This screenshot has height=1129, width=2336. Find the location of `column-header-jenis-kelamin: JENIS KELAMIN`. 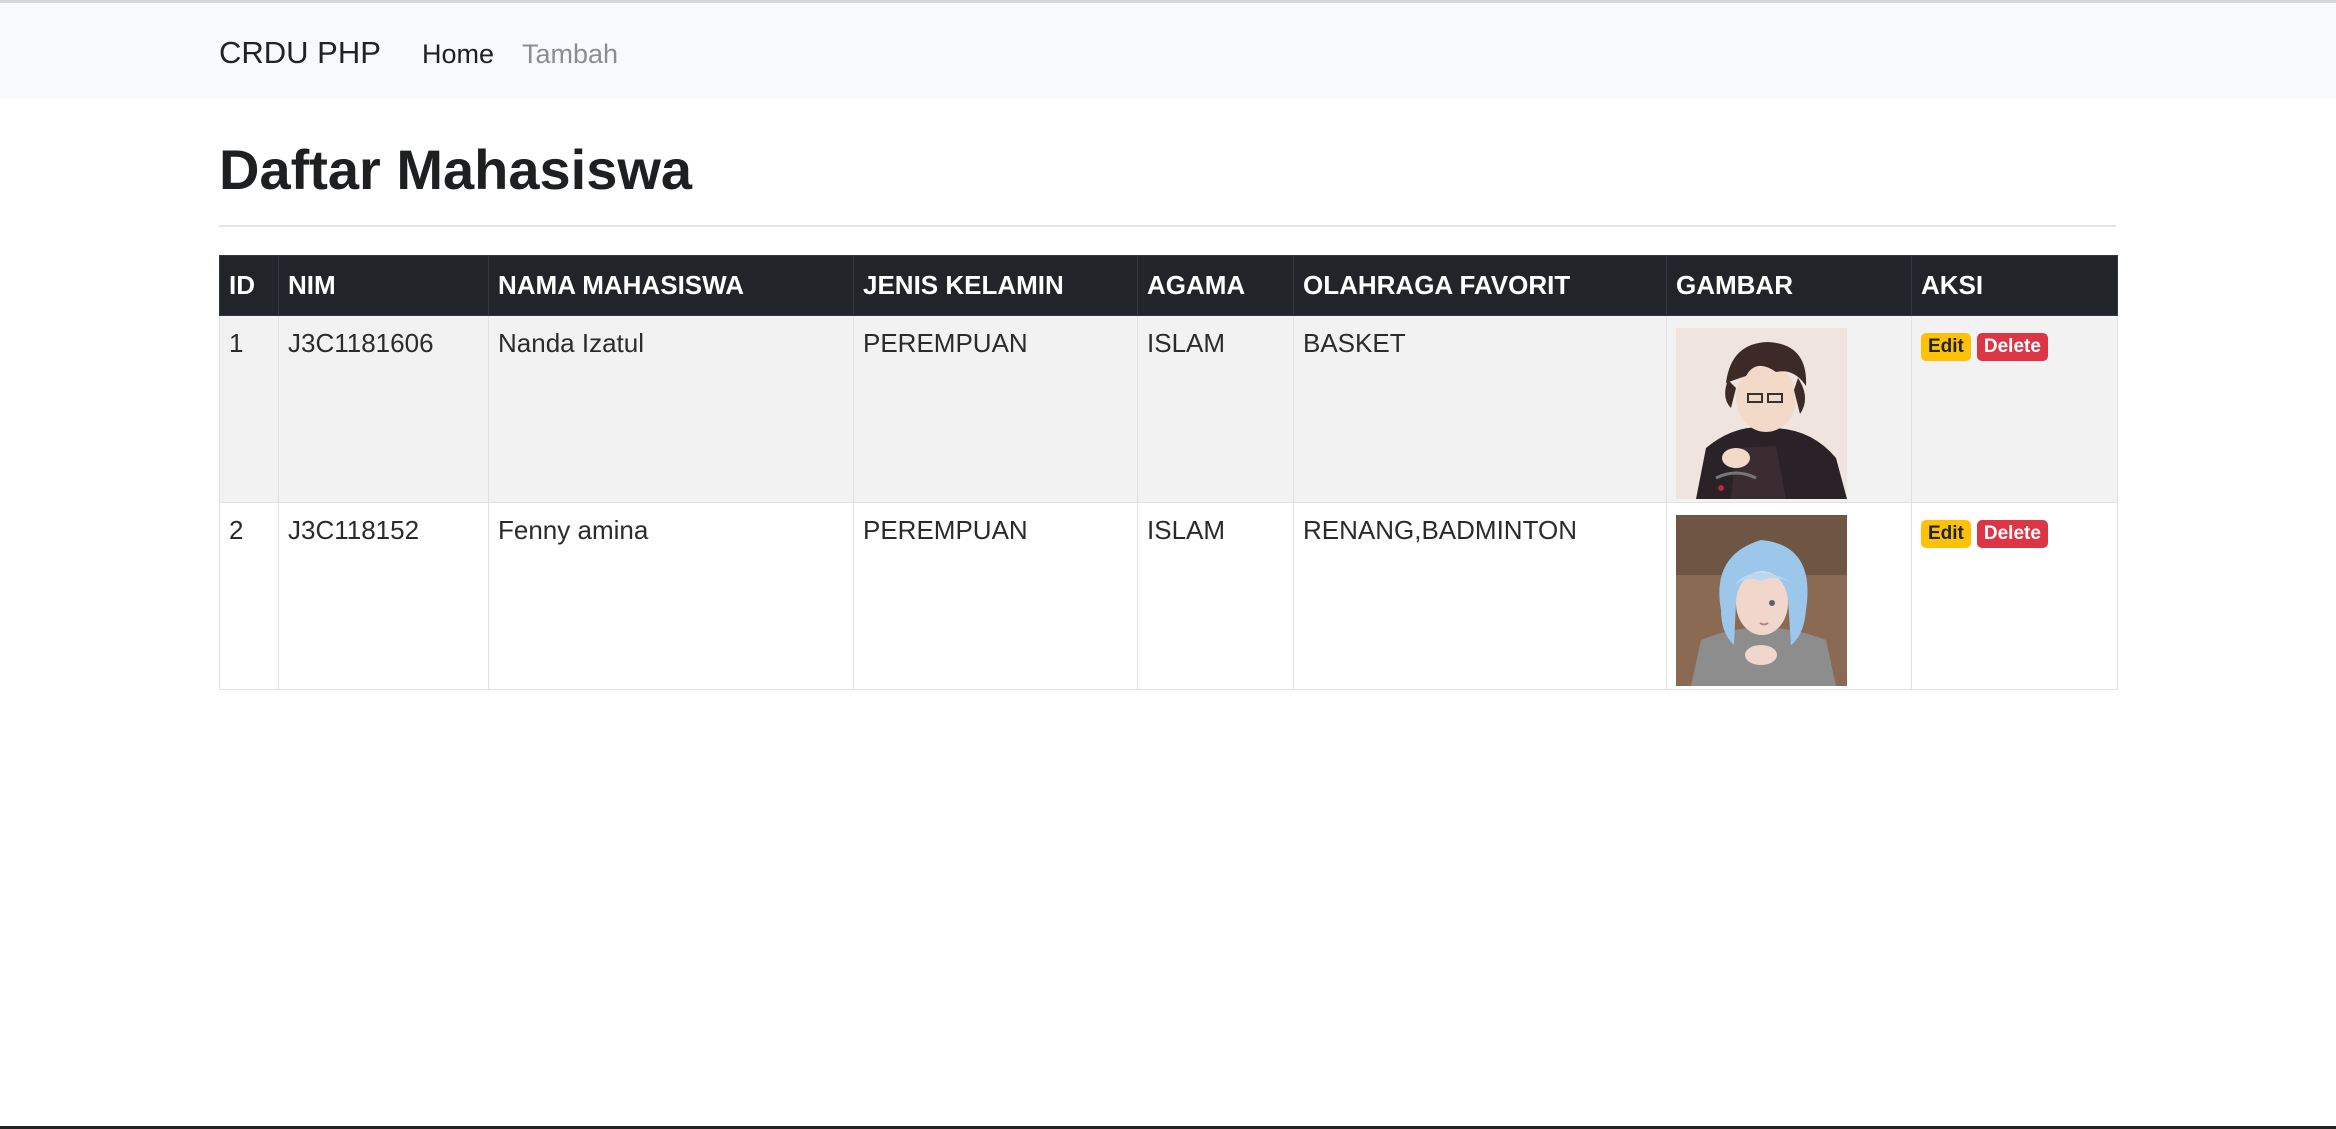

column-header-jenis-kelamin: JENIS KELAMIN is located at coordinates (995, 285).